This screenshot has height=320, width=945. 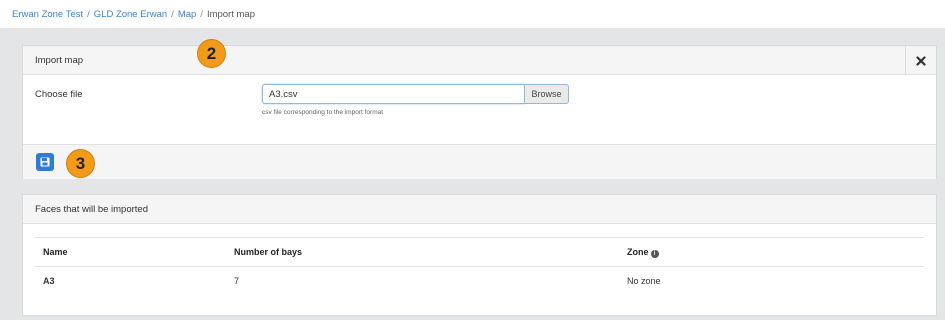 I want to click on cell-zone: No zone, so click(x=644, y=281).